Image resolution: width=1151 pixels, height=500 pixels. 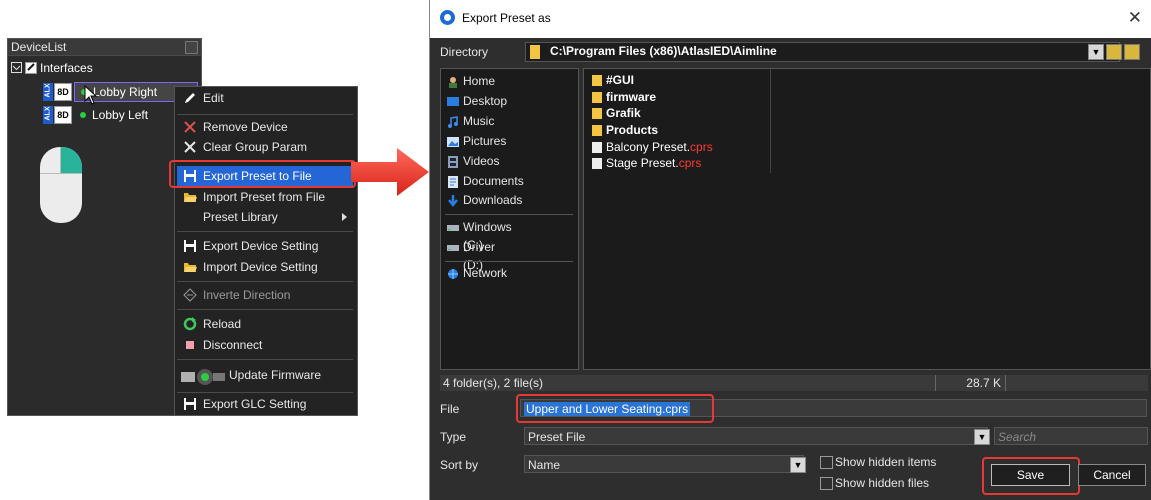 What do you see at coordinates (822, 52) in the screenshot?
I see `directory-combo: C:\Program Files (x86)\AtlasIED\Aimline` at bounding box center [822, 52].